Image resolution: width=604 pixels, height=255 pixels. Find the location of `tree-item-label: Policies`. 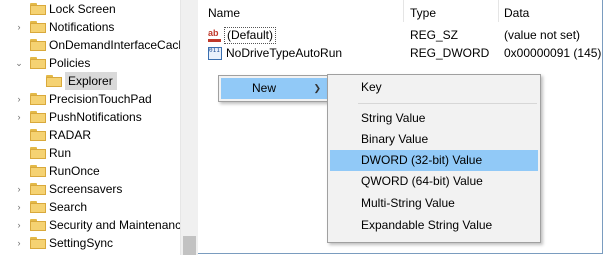

tree-item-label: Policies is located at coordinates (70, 63).